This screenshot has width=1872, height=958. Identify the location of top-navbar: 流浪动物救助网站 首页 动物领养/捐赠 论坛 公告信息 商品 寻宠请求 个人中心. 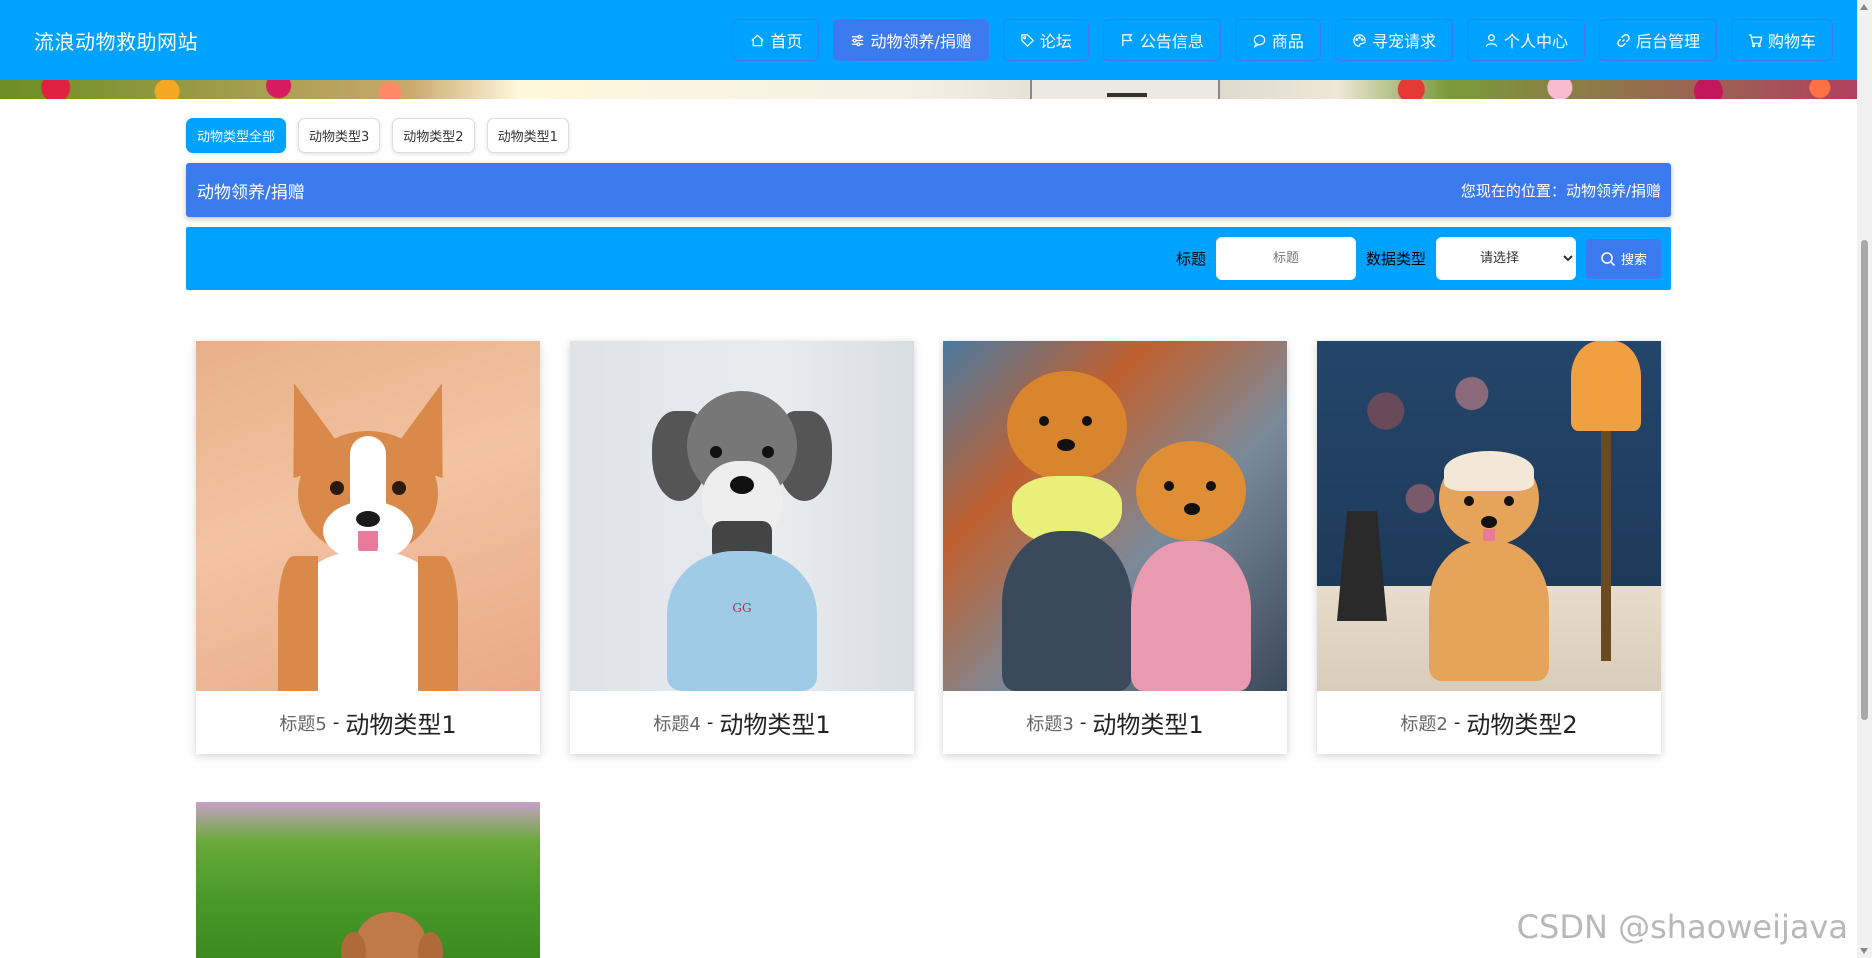
(928, 40).